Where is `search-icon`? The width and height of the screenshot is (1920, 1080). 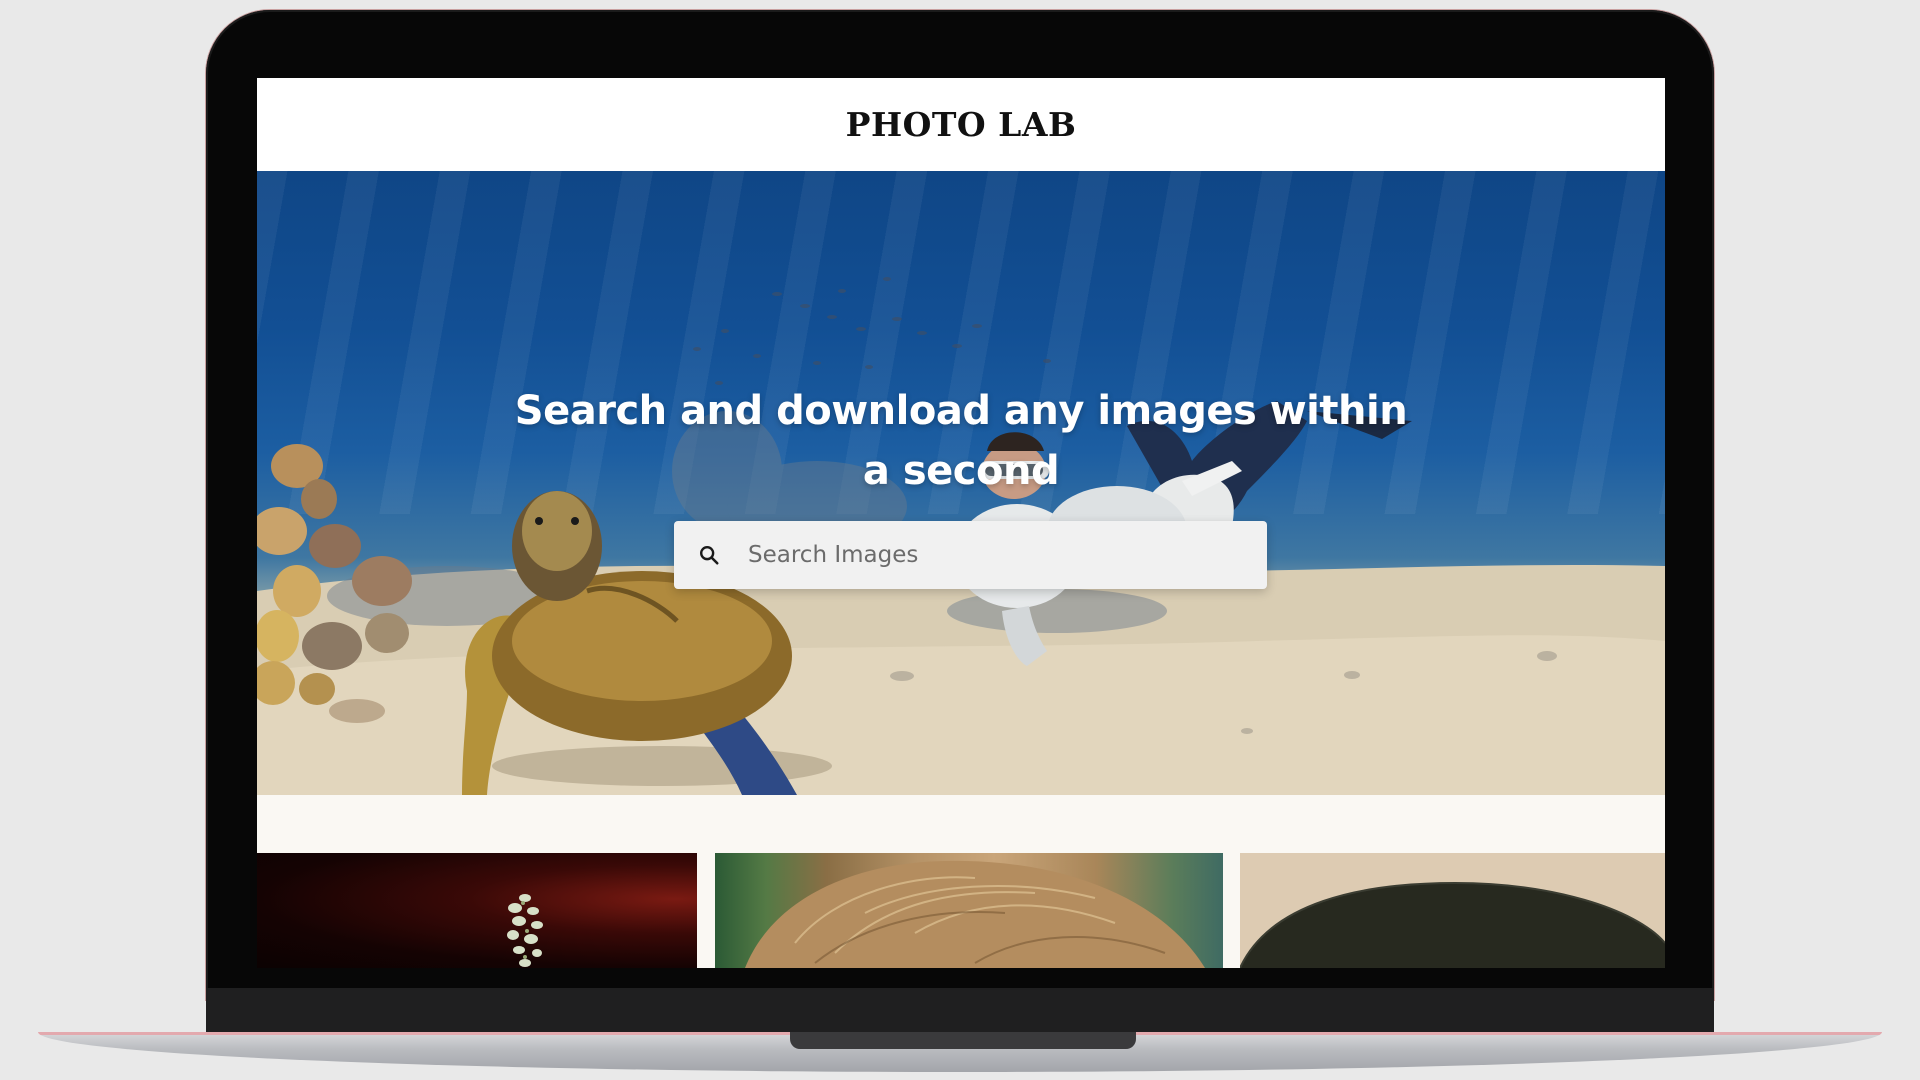 search-icon is located at coordinates (709, 555).